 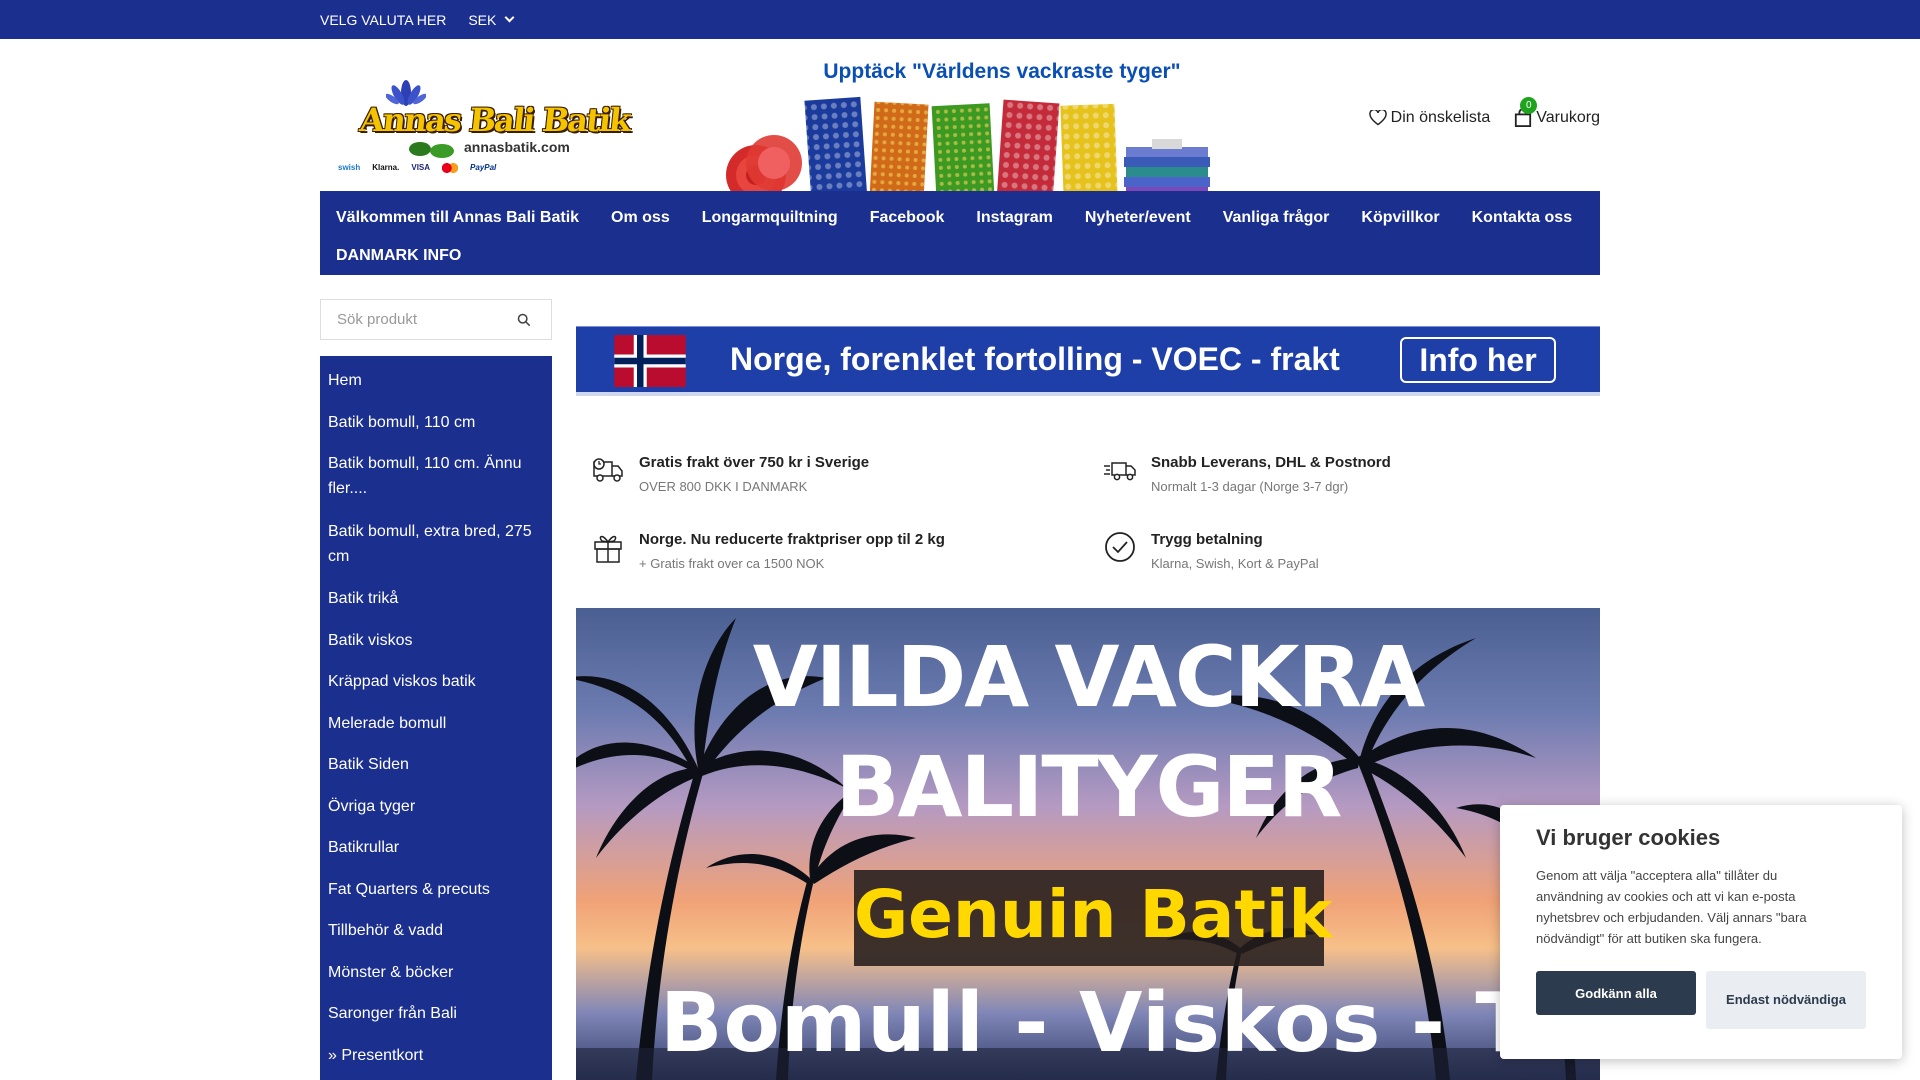 I want to click on sidebar-item-fat-quarters: Fat Quarters & precuts, so click(x=436, y=890).